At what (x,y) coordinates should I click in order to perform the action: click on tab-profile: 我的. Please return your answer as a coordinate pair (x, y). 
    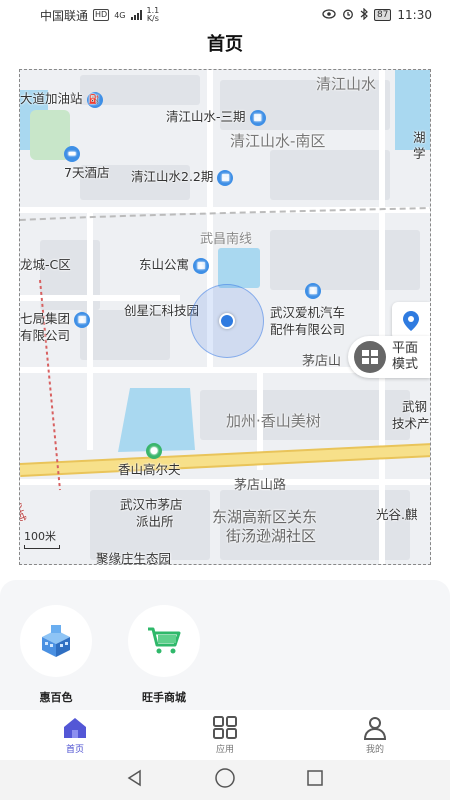
    Looking at the image, I should click on (375, 735).